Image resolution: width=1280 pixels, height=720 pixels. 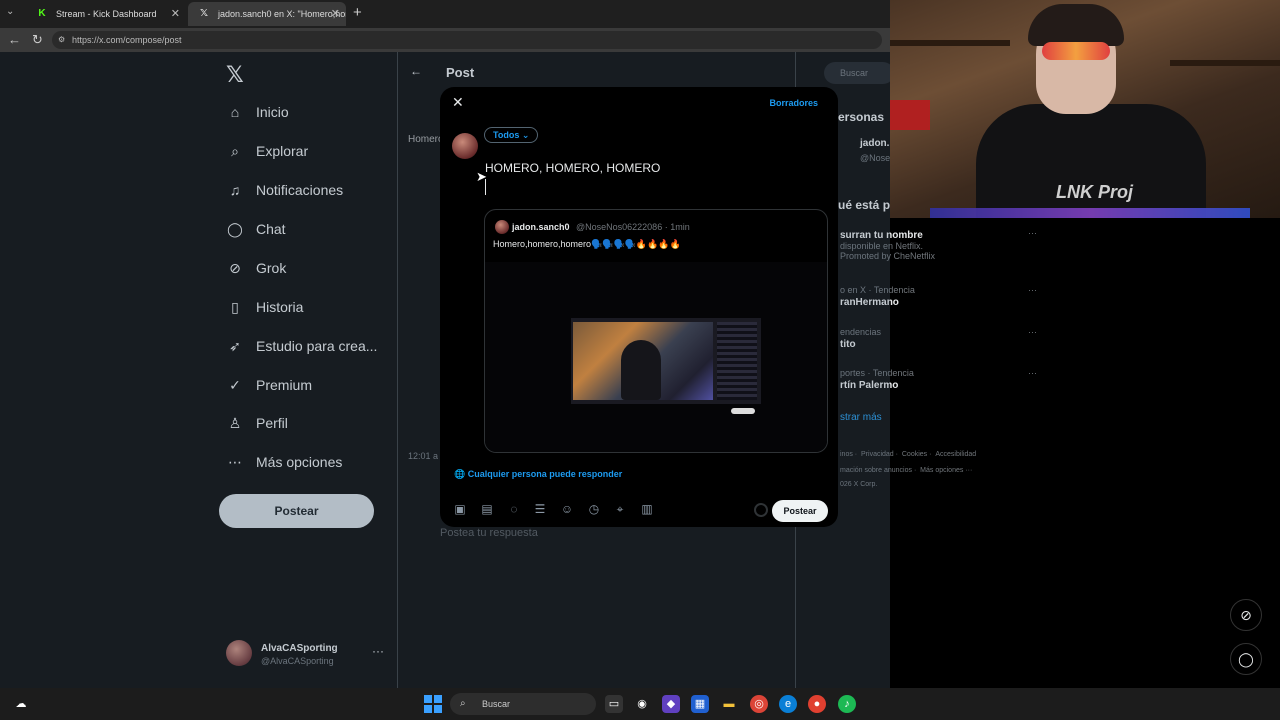 I want to click on chat-panel, so click(x=737, y=361).